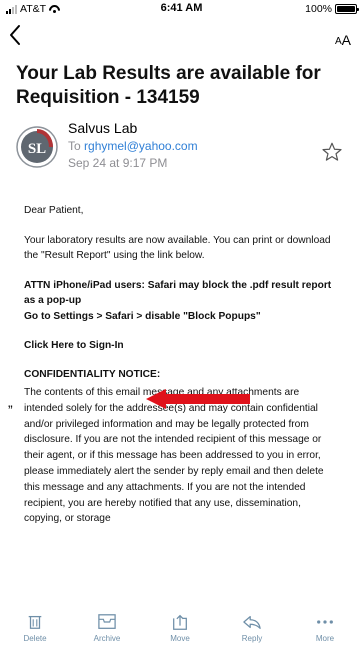 This screenshot has height=647, width=363. I want to click on recipient-line: To rghymel@yahoo.com, so click(133, 146).